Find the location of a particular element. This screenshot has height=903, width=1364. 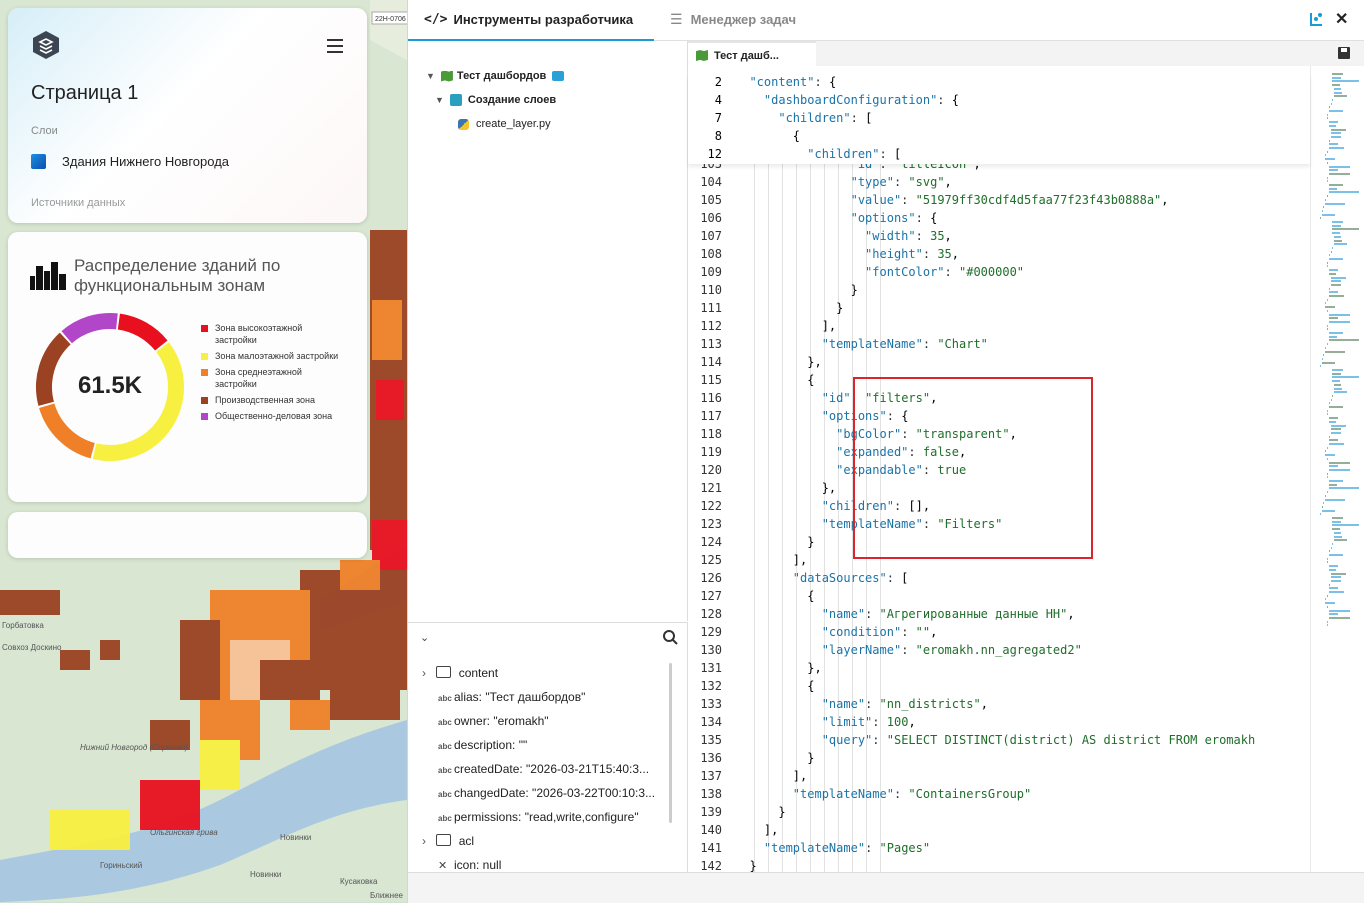

line-number: 126 is located at coordinates (711, 578).